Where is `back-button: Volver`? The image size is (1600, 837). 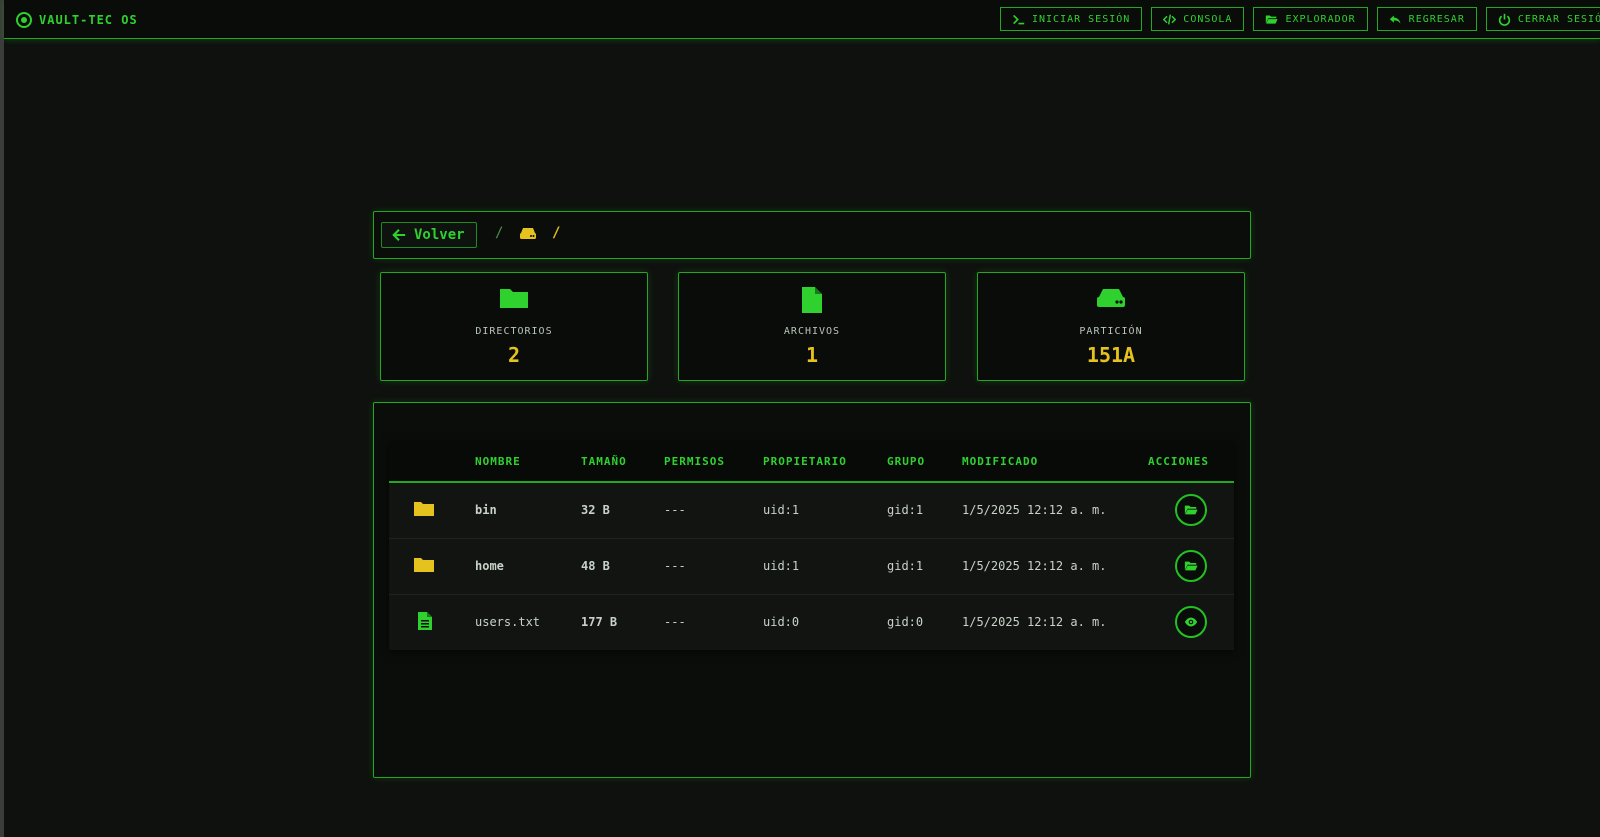 back-button: Volver is located at coordinates (429, 235).